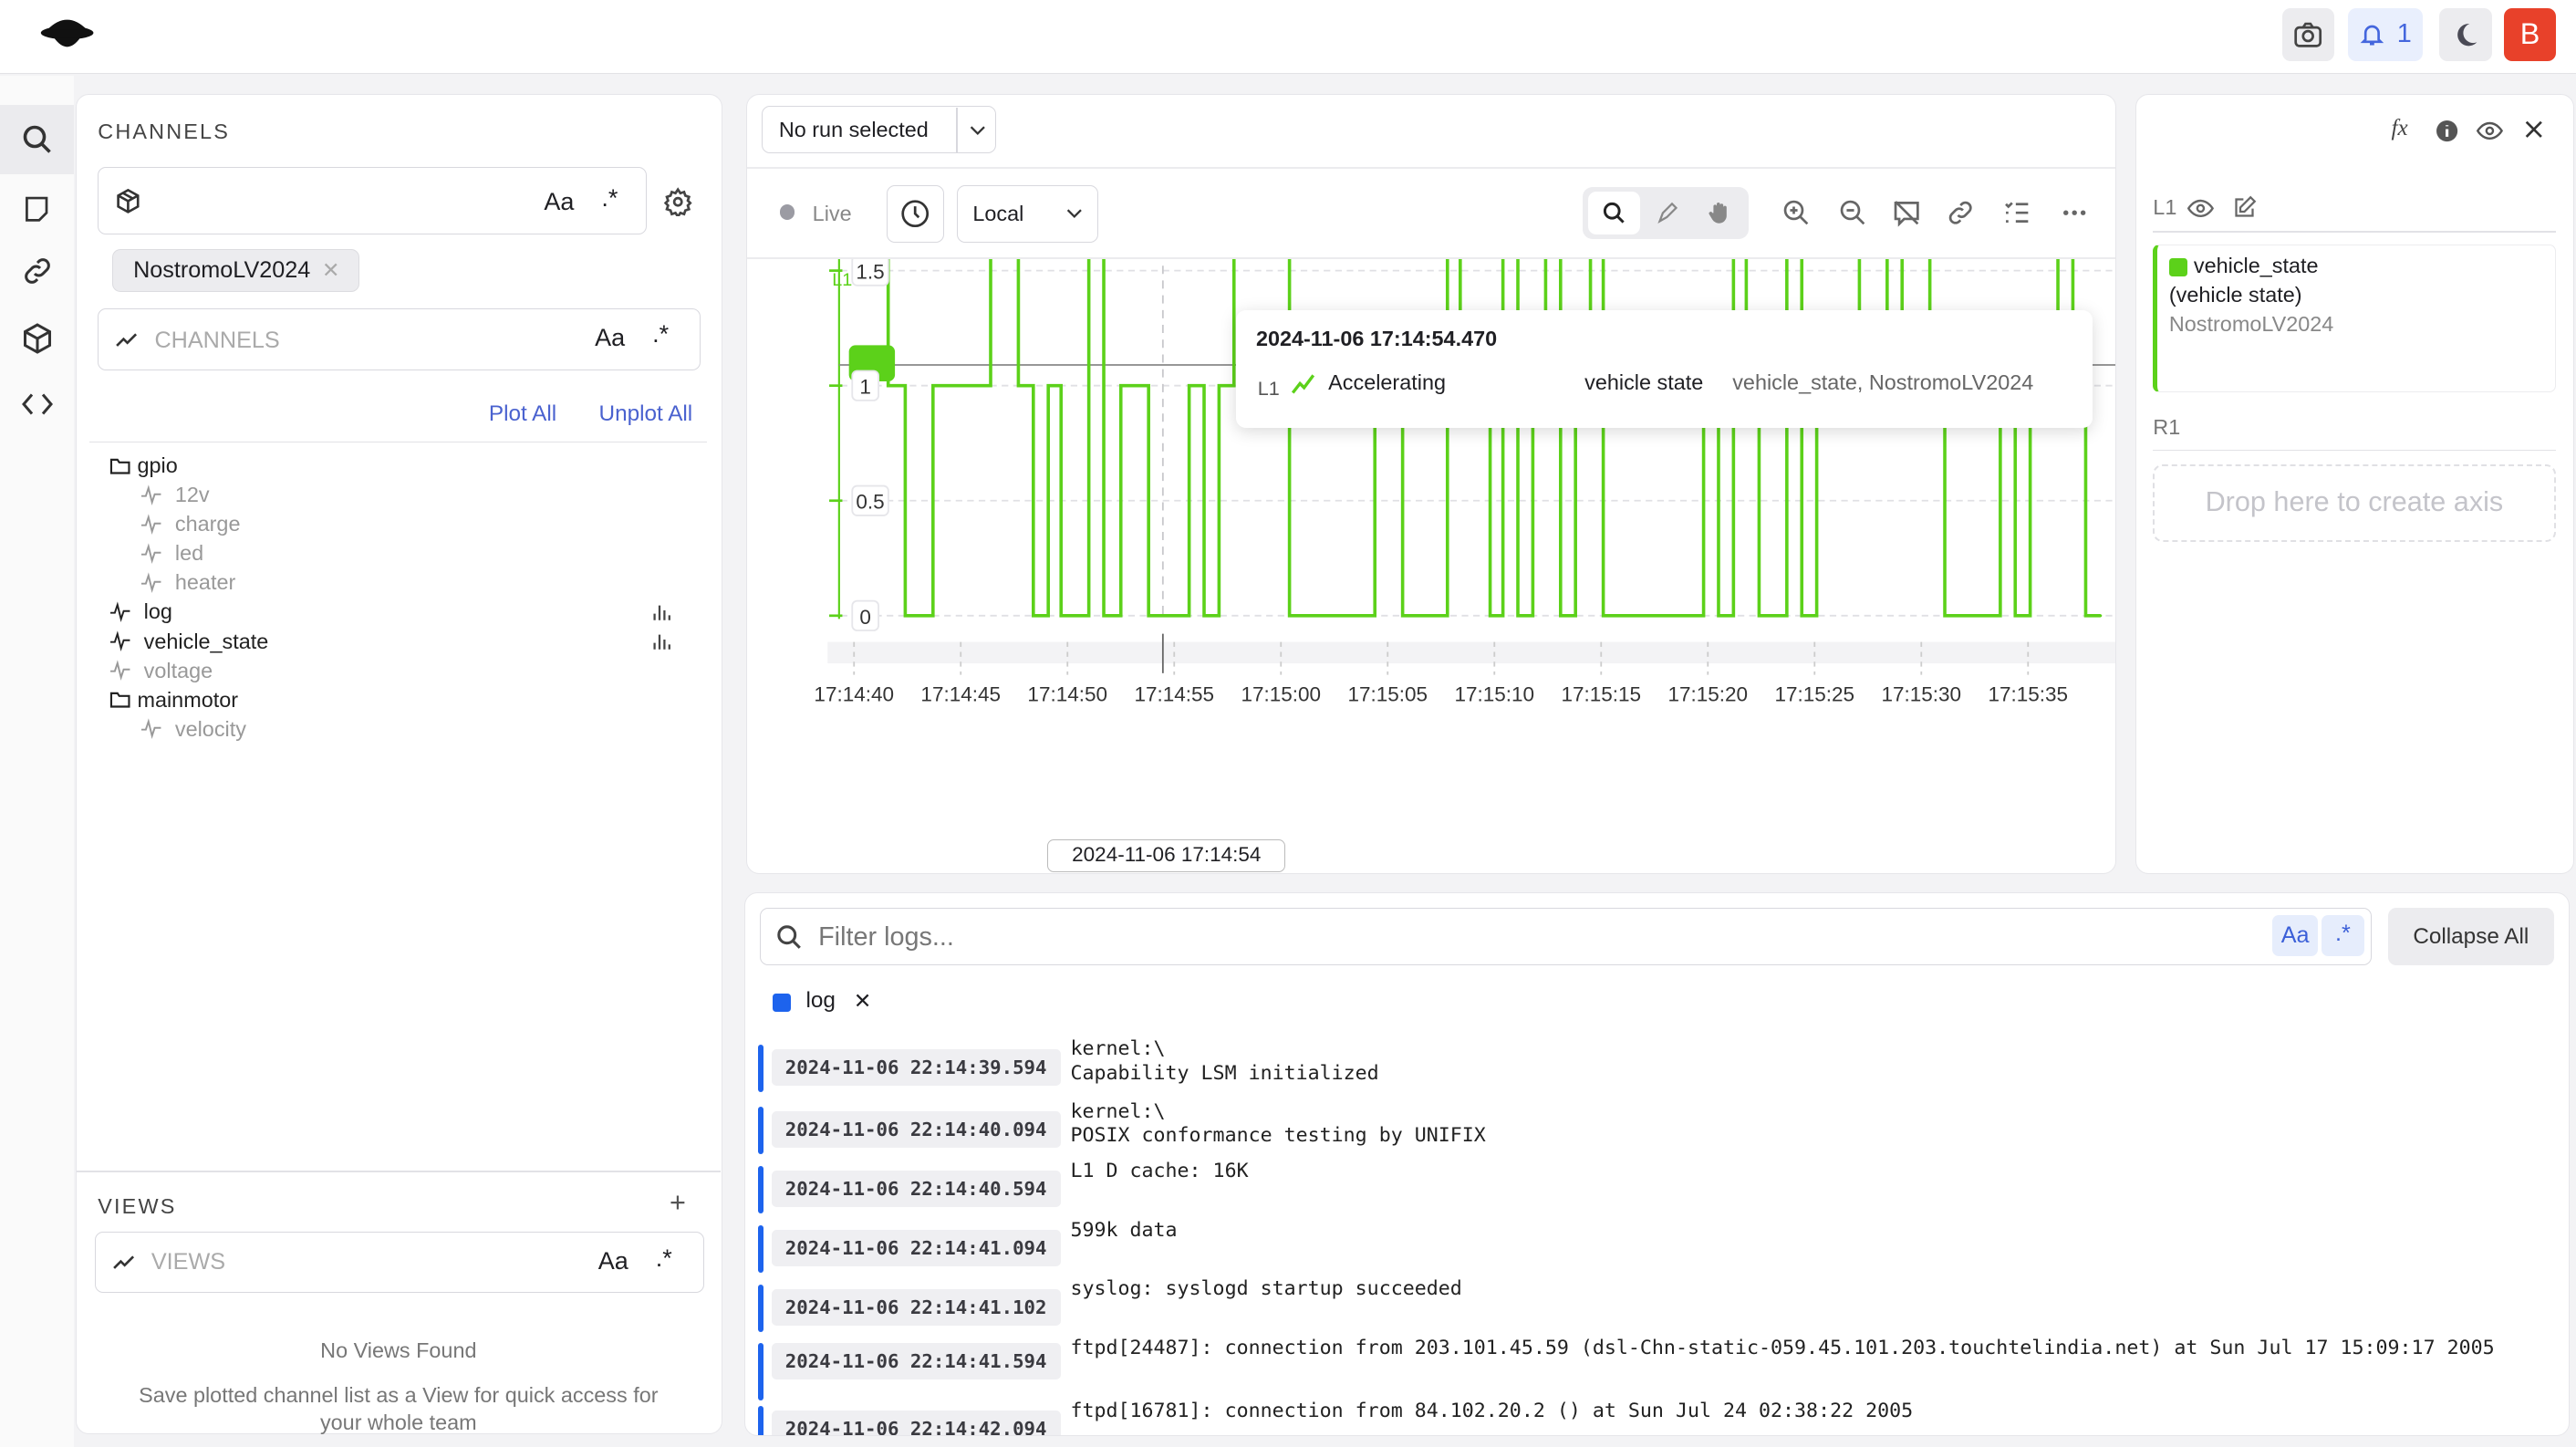  I want to click on pan-mode-button, so click(1720, 213).